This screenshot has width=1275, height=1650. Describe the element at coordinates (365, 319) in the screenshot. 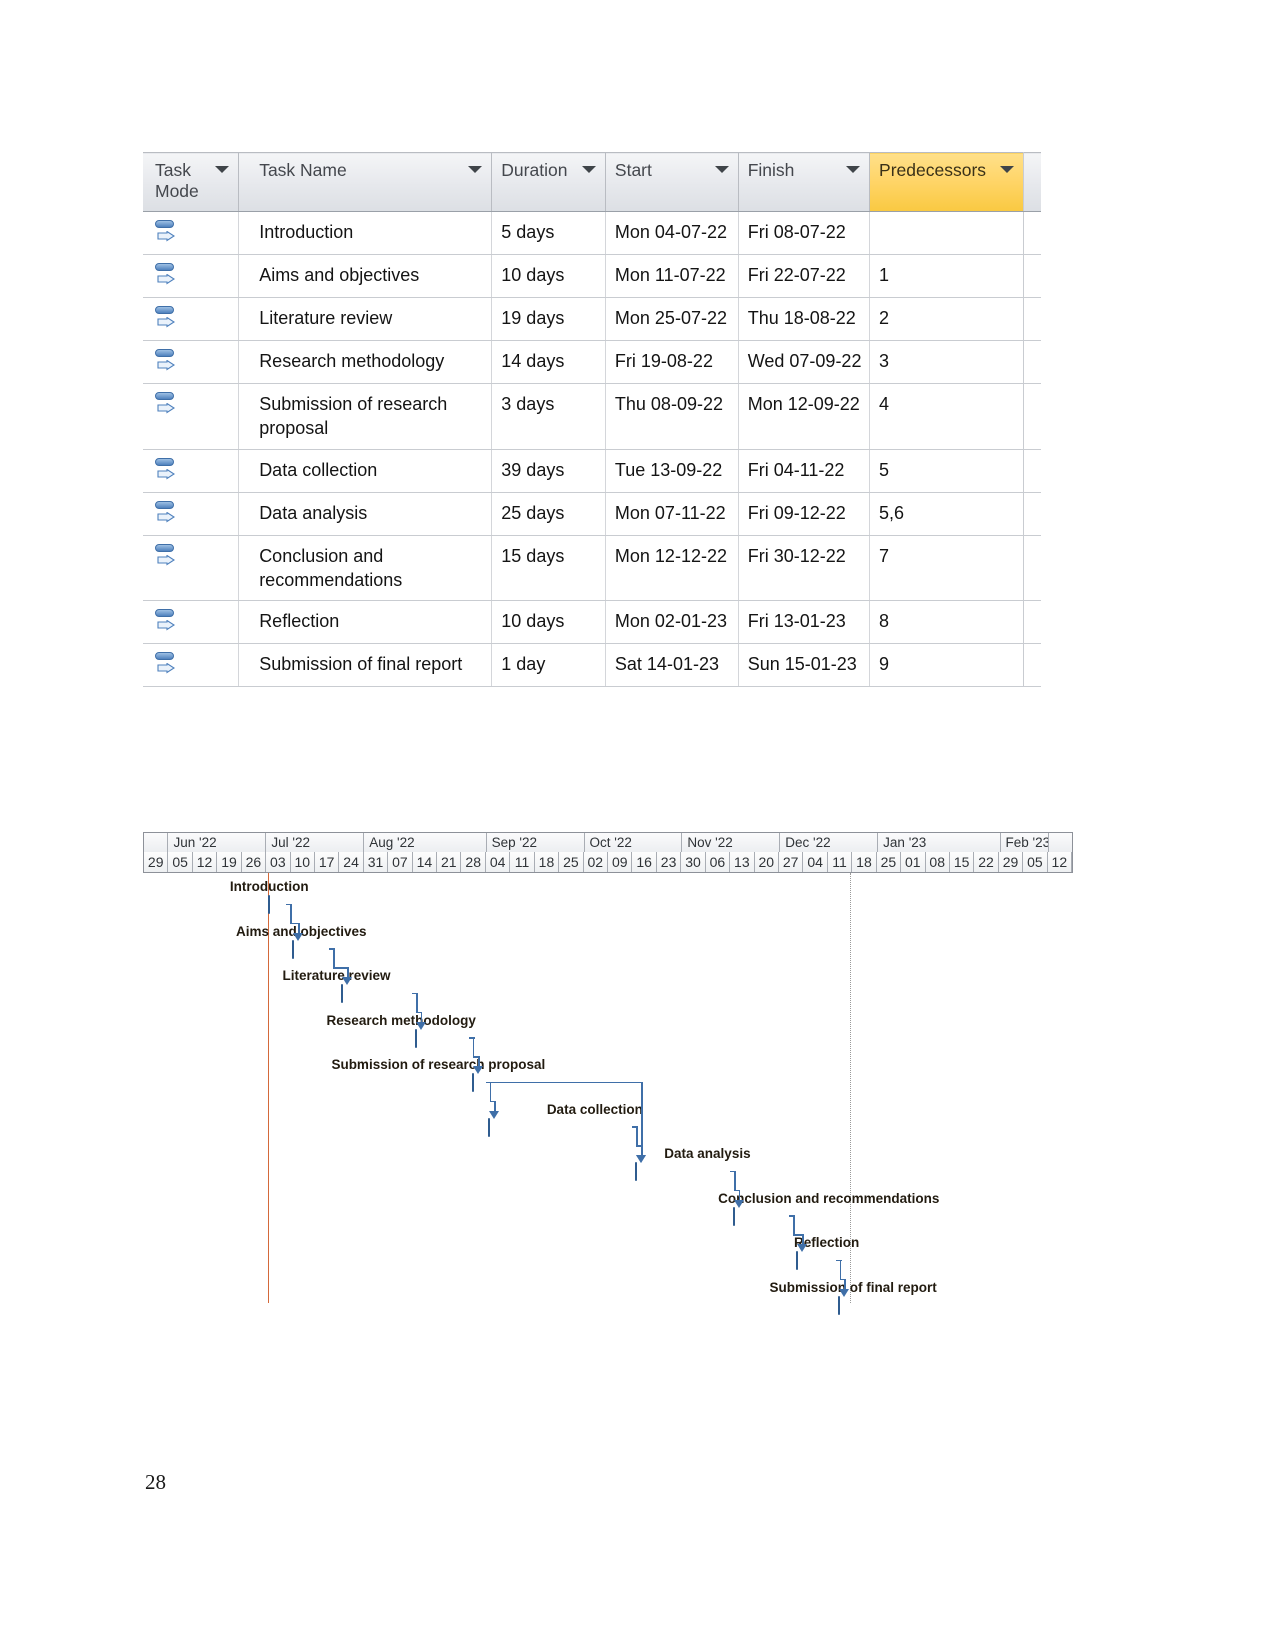

I see `cell-task-name: Literature review` at that location.